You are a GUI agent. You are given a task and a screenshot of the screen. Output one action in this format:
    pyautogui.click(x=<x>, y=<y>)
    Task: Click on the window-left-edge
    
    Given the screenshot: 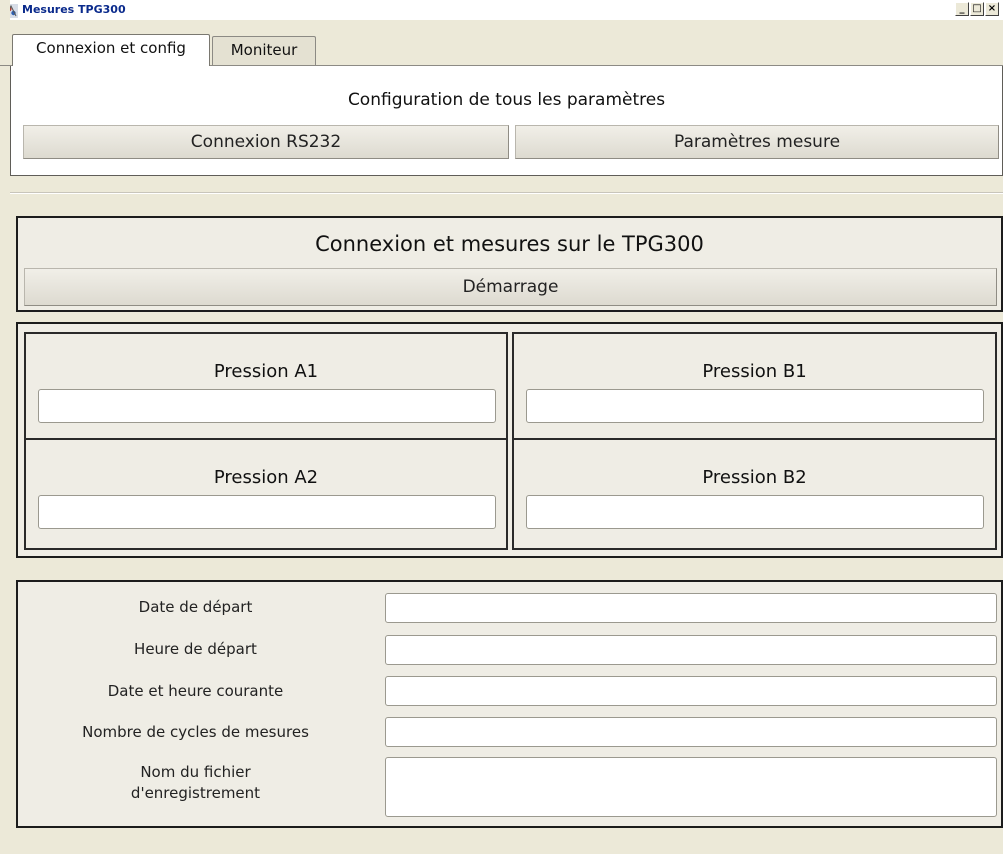 What is the action you would take?
    pyautogui.click(x=5, y=427)
    